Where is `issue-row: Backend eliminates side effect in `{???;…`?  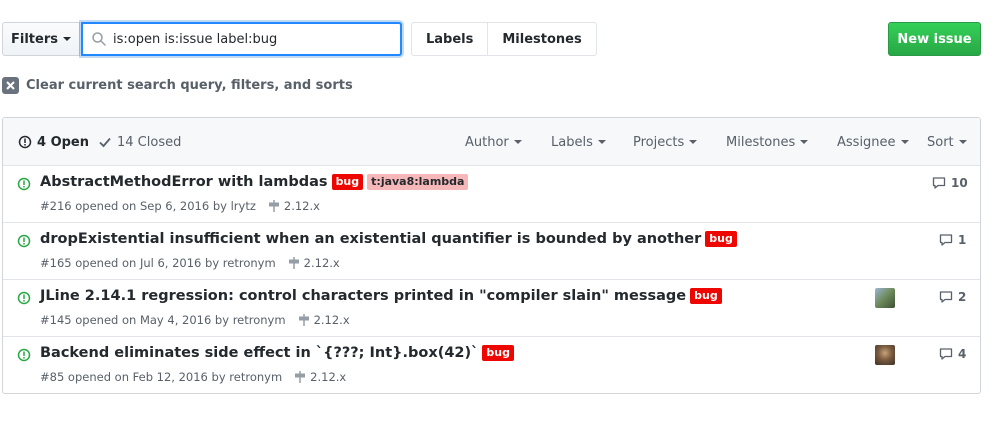
issue-row: Backend eliminates side effect in `{???;… is located at coordinates (491, 365).